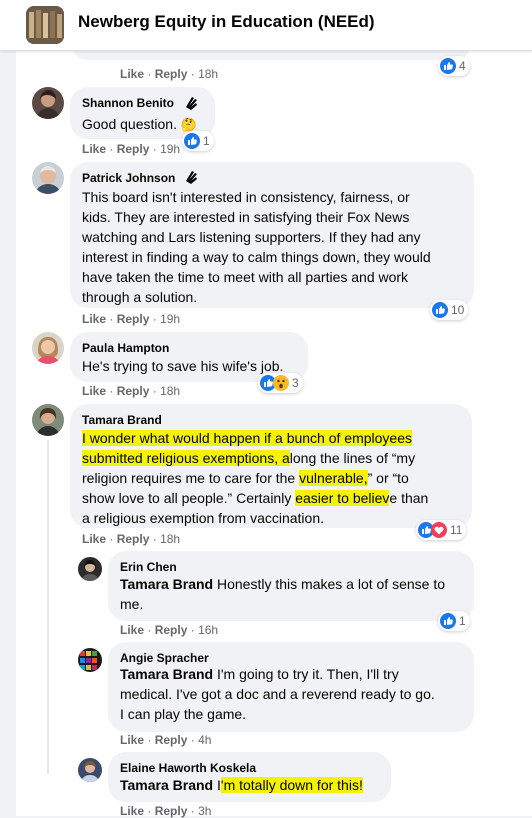 The width and height of the screenshot is (532, 818). What do you see at coordinates (462, 66) in the screenshot?
I see `reaction-count: 4` at bounding box center [462, 66].